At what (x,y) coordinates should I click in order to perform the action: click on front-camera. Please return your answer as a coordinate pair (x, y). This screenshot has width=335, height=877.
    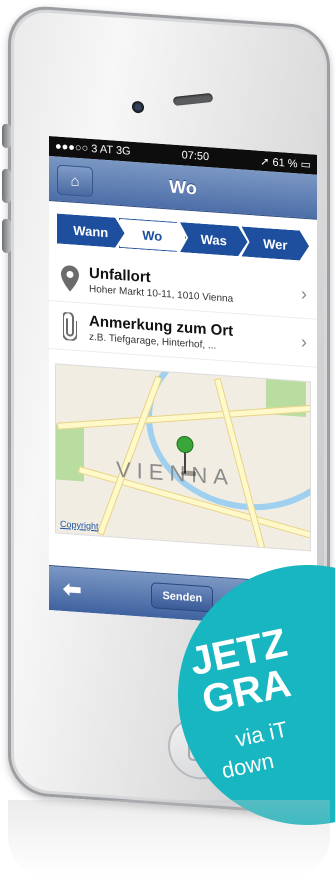
    Looking at the image, I should click on (138, 107).